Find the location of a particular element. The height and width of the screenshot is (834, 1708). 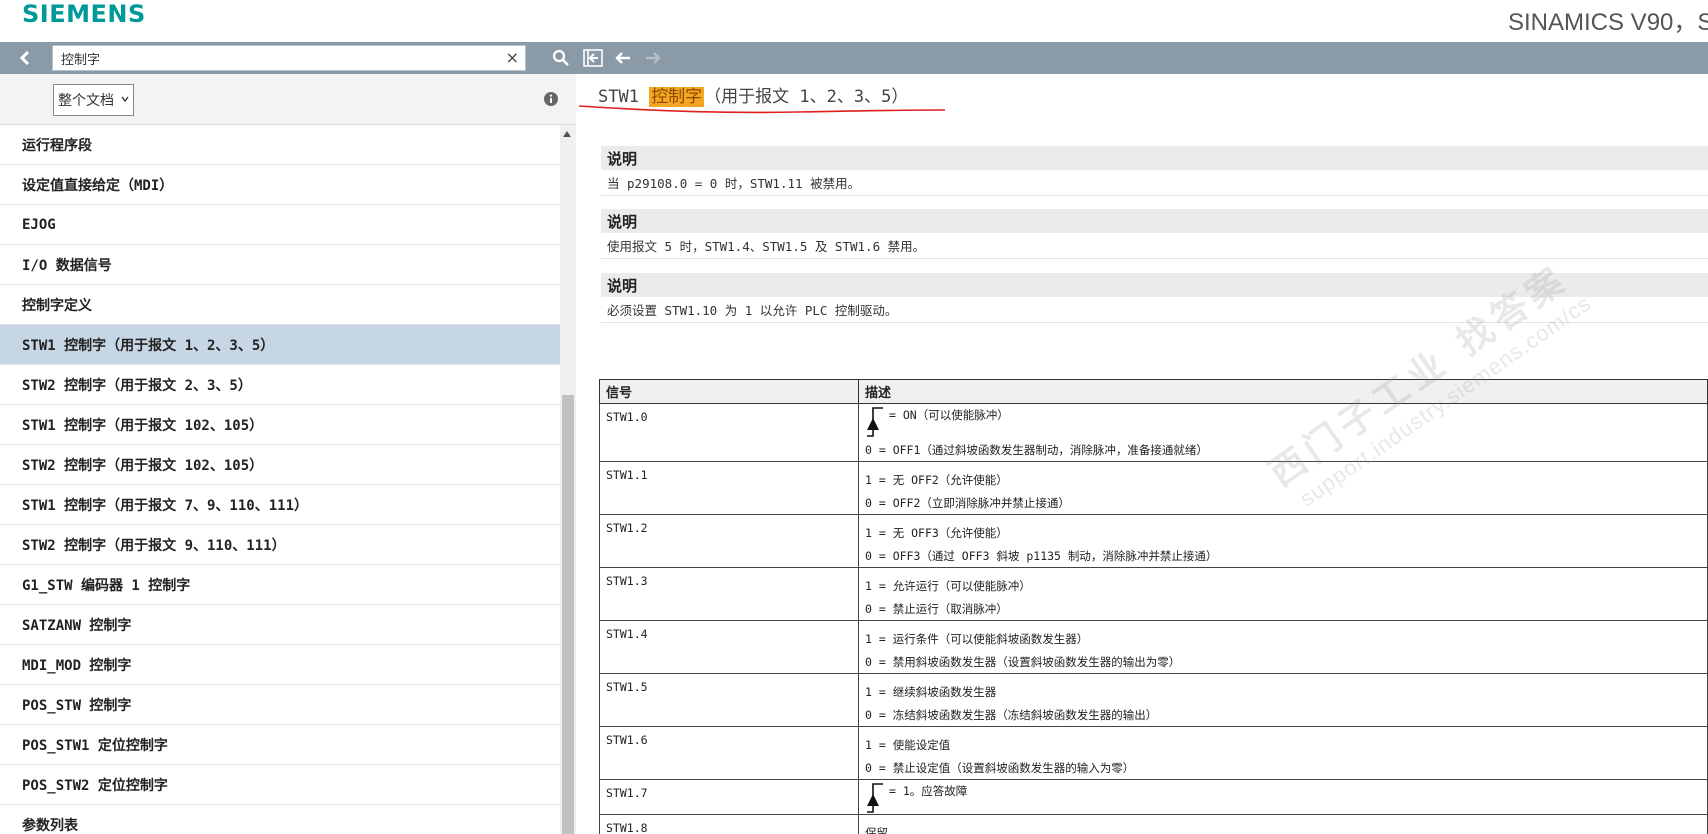

table-row: STW1.8 保留 is located at coordinates (1153, 824).